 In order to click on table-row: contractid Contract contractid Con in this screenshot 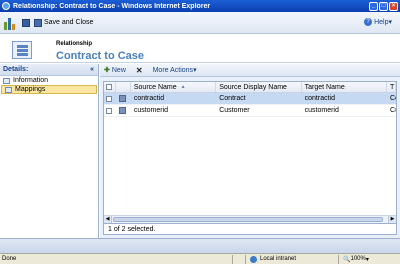, I will do `click(250, 99)`.